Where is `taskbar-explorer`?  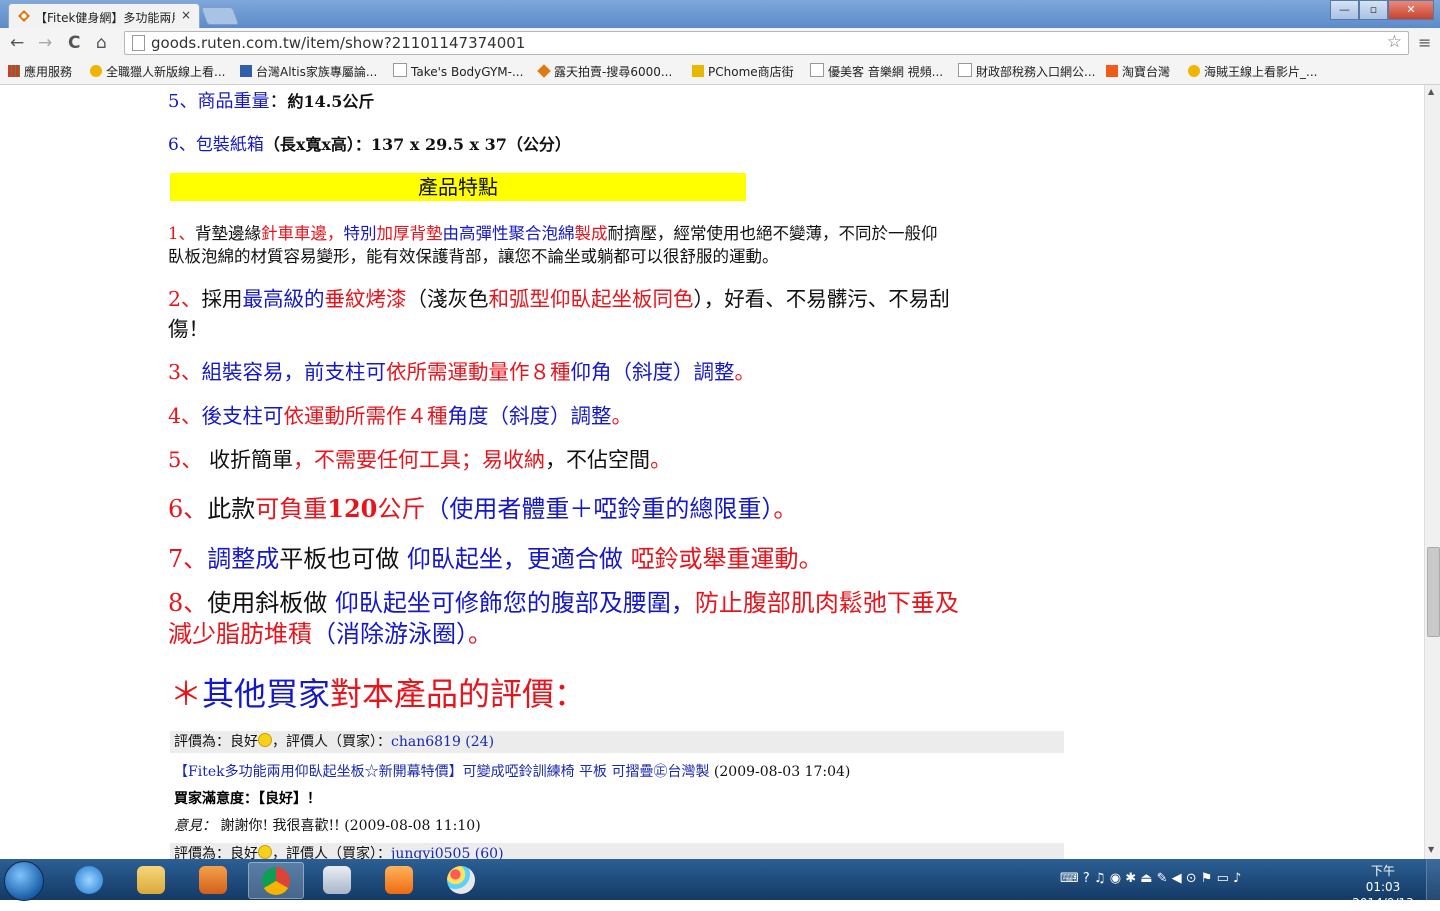 taskbar-explorer is located at coordinates (151, 879).